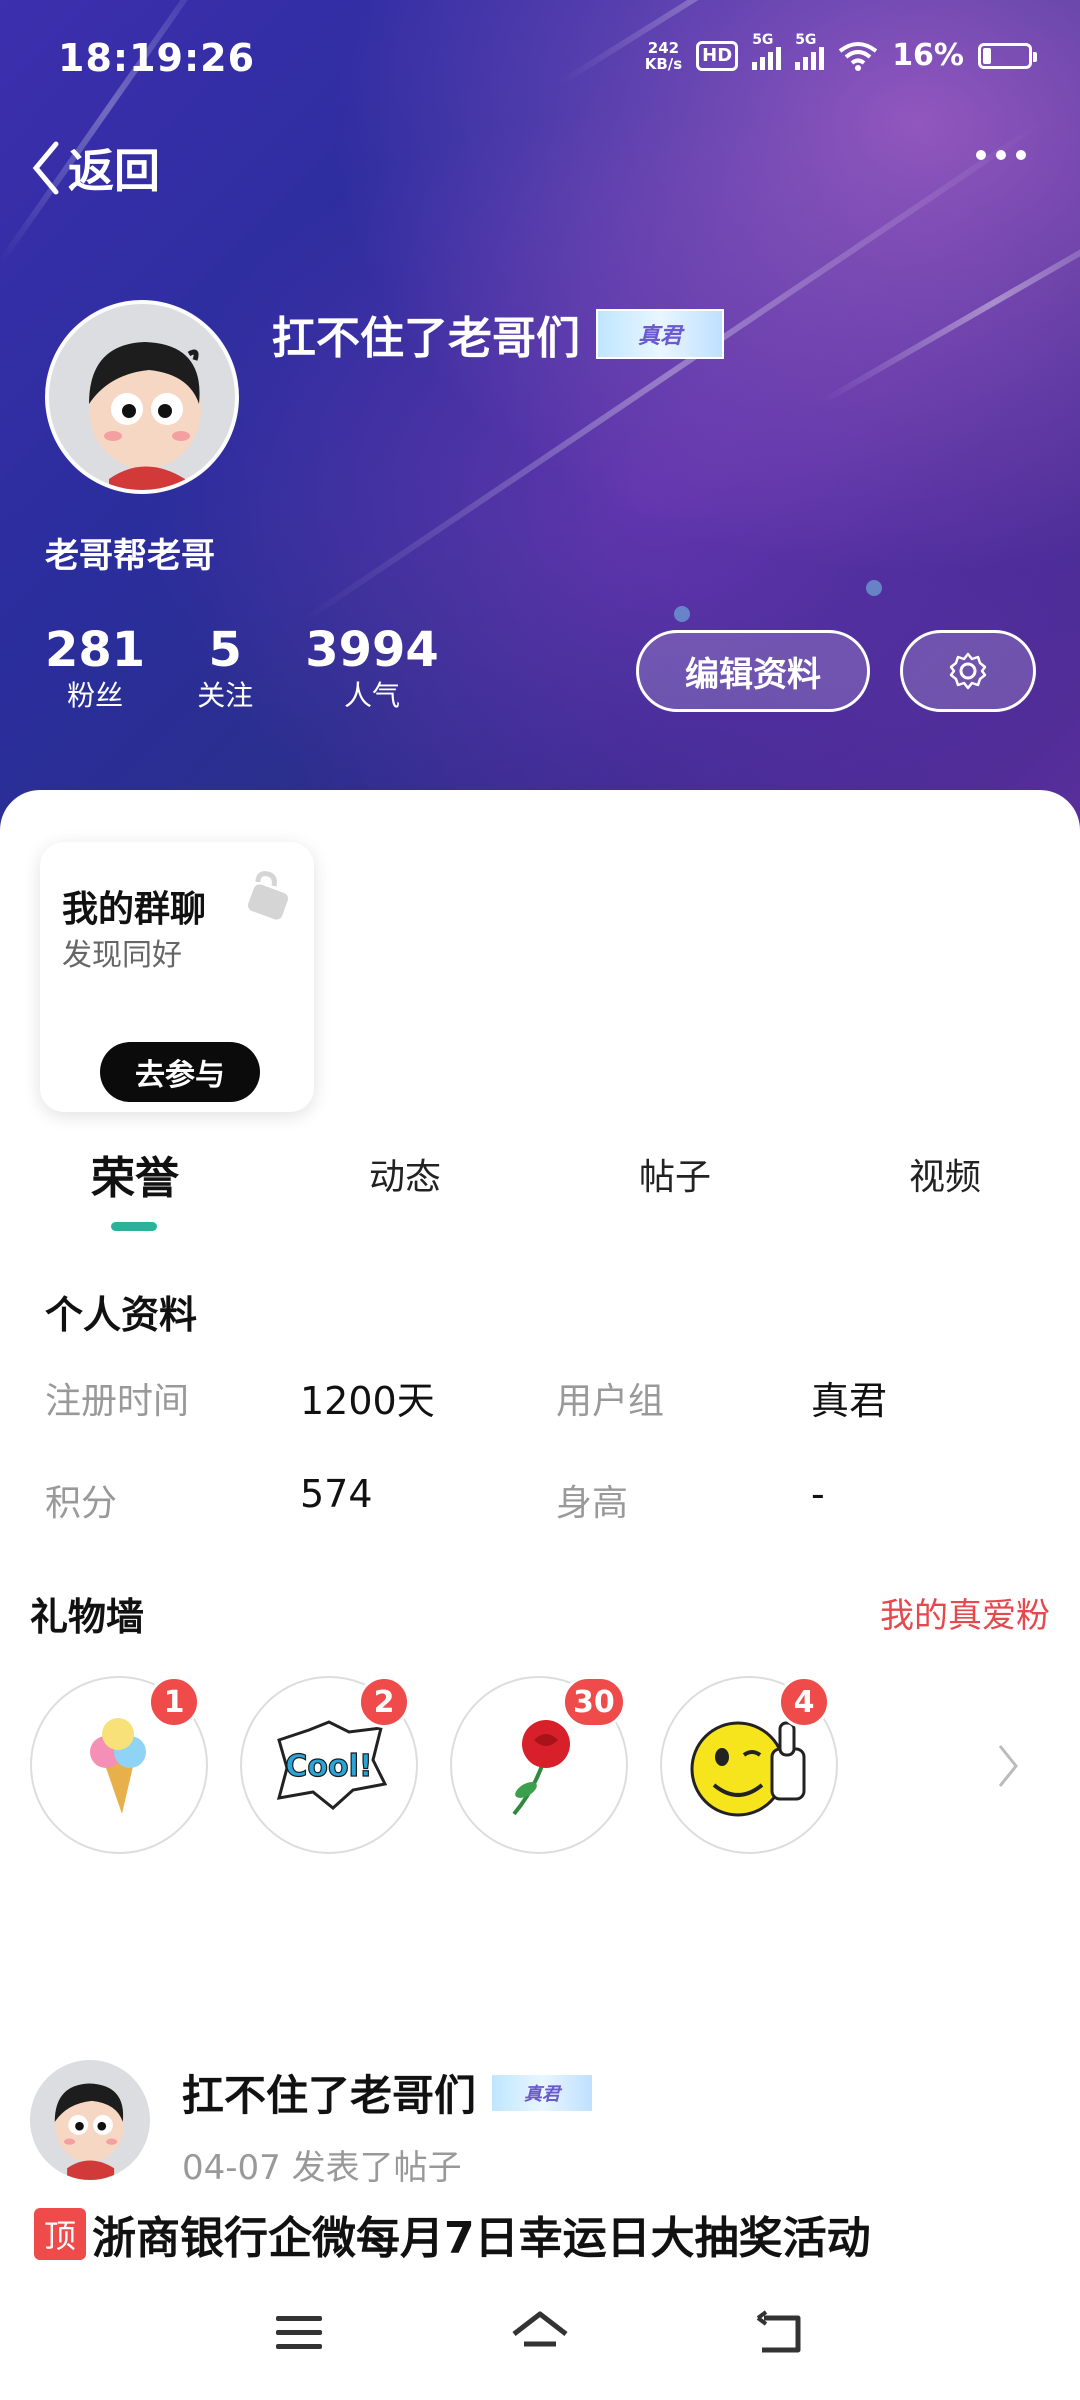  I want to click on settings-button, so click(968, 671).